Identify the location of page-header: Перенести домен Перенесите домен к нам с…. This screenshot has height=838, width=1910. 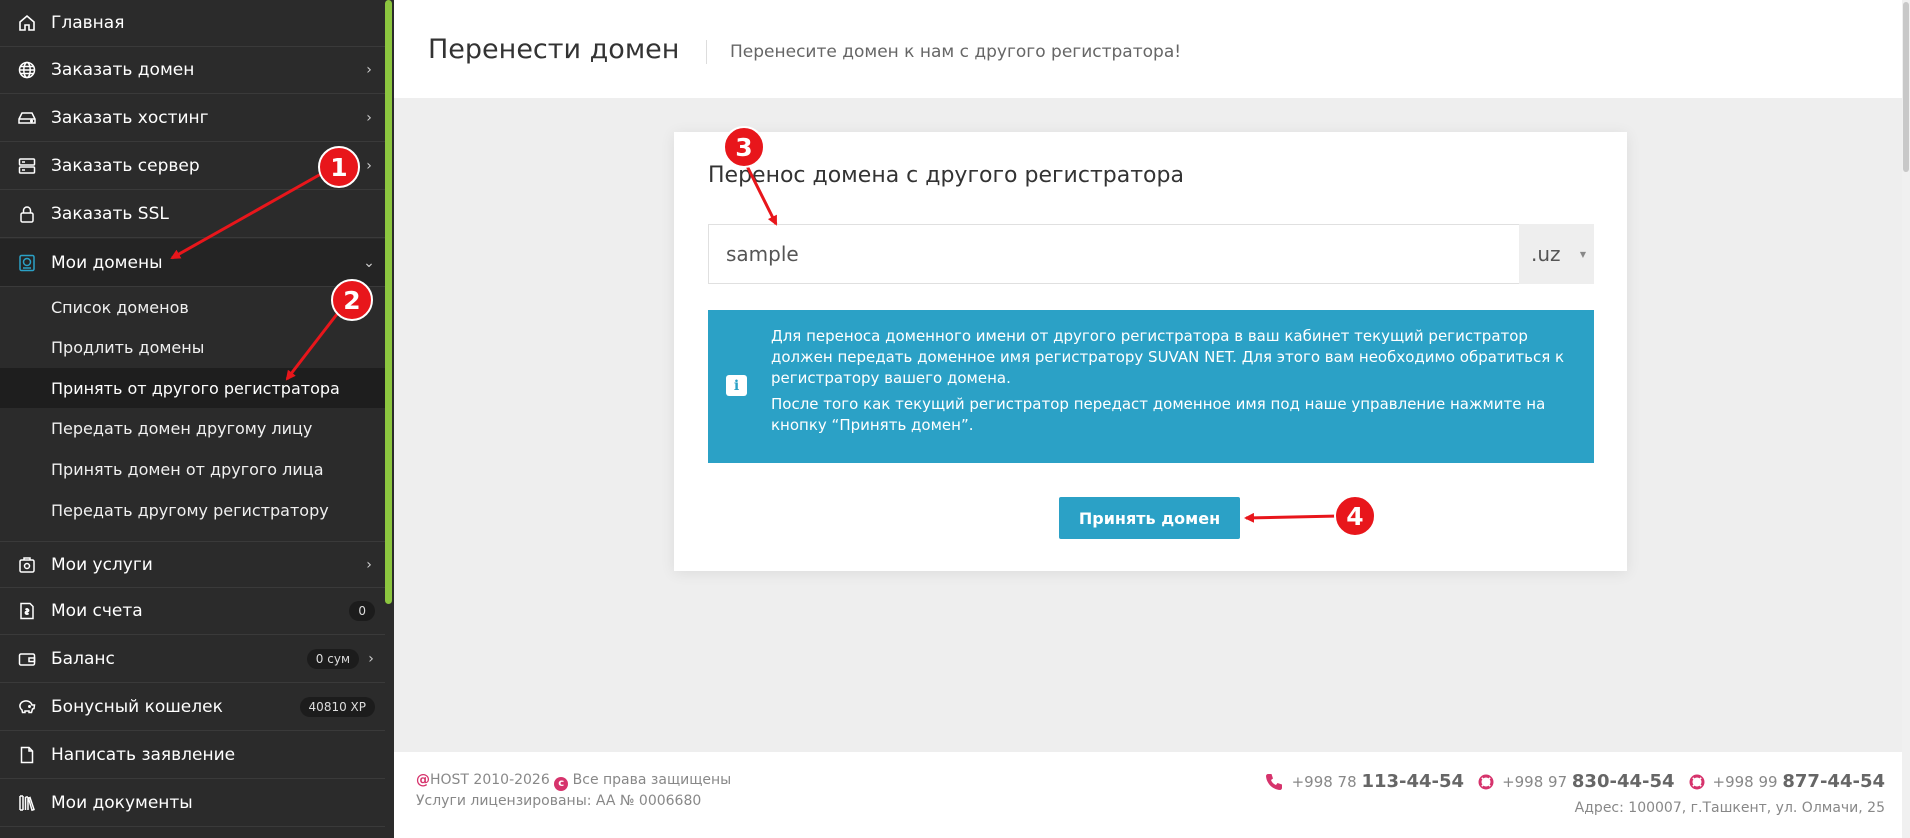
(1152, 49).